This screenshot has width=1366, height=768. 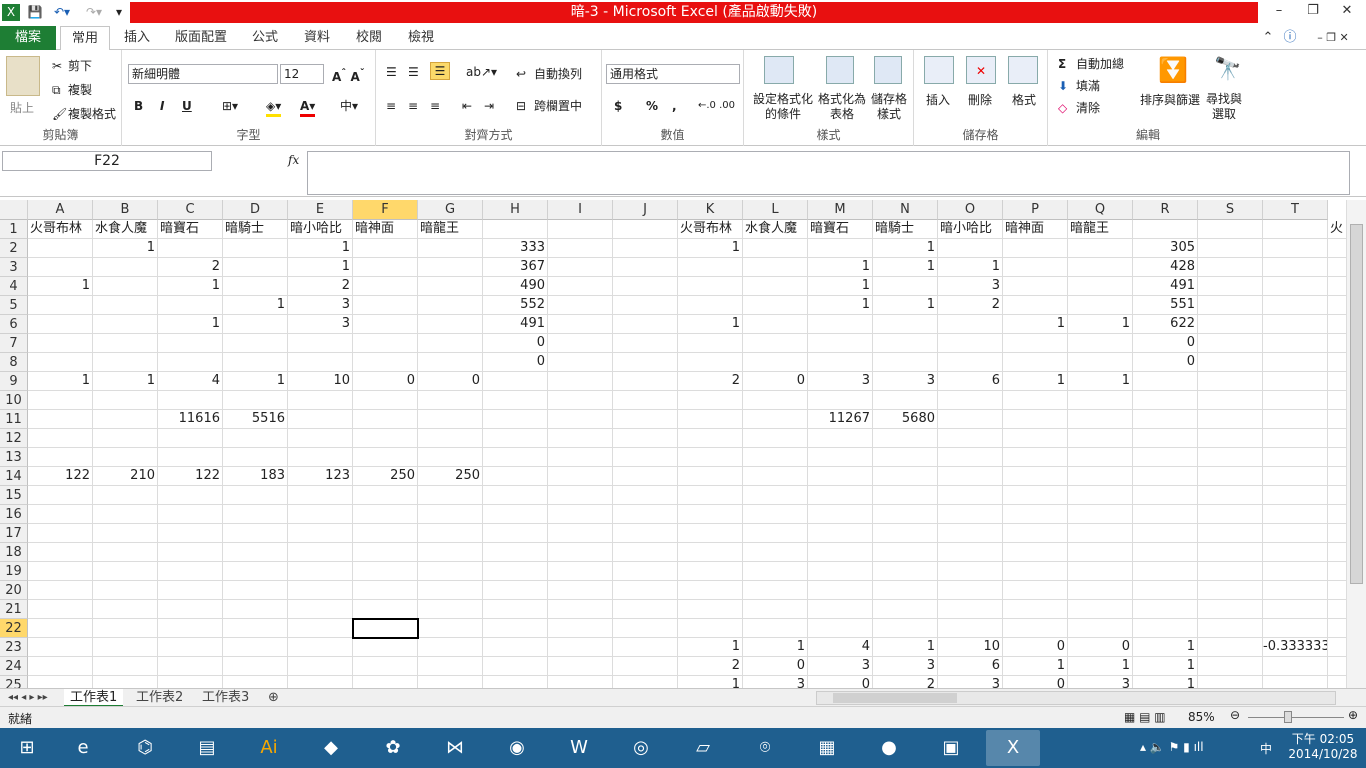 What do you see at coordinates (320, 324) in the screenshot?
I see `cell-E6: 3` at bounding box center [320, 324].